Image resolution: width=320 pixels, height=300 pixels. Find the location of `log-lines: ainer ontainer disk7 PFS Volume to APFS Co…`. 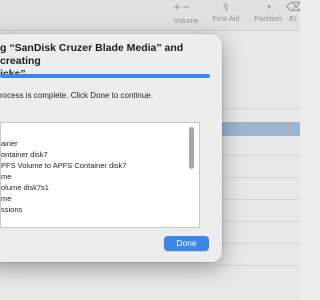

log-lines: ainer ontainer disk7 PFS Volume to APFS Co… is located at coordinates (64, 177).